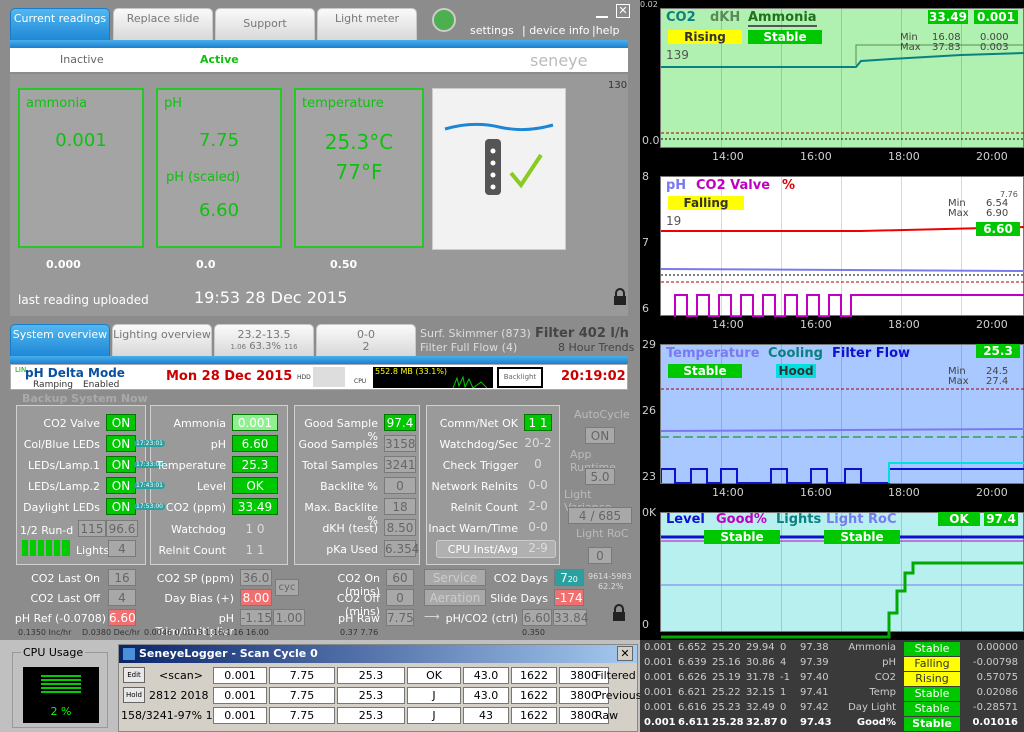  Describe the element at coordinates (537, 617) in the screenshot. I see `ph-co2-value-1: 6.60` at that location.